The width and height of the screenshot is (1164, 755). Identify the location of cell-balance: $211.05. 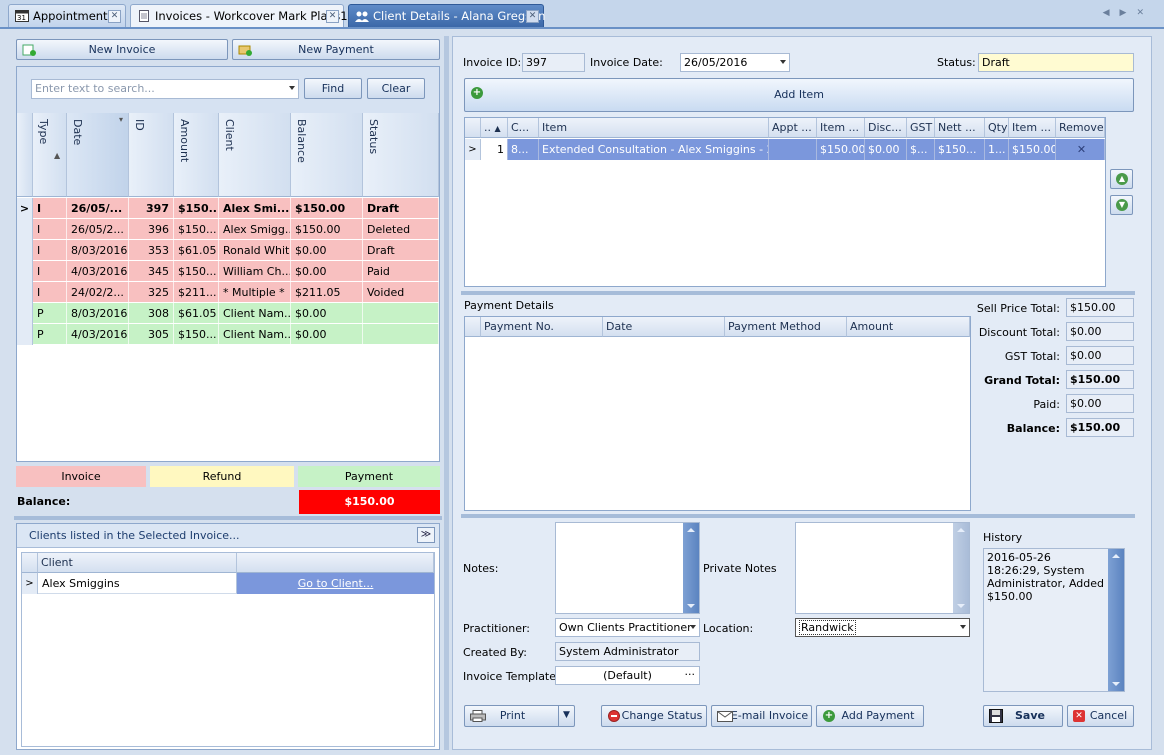
(327, 292).